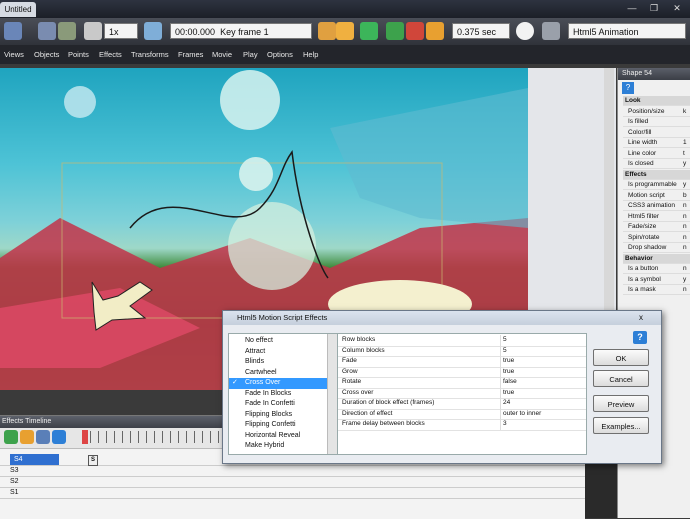 The height and width of the screenshot is (519, 690). What do you see at coordinates (332, 394) in the screenshot?
I see `effect-list-scrollbar` at bounding box center [332, 394].